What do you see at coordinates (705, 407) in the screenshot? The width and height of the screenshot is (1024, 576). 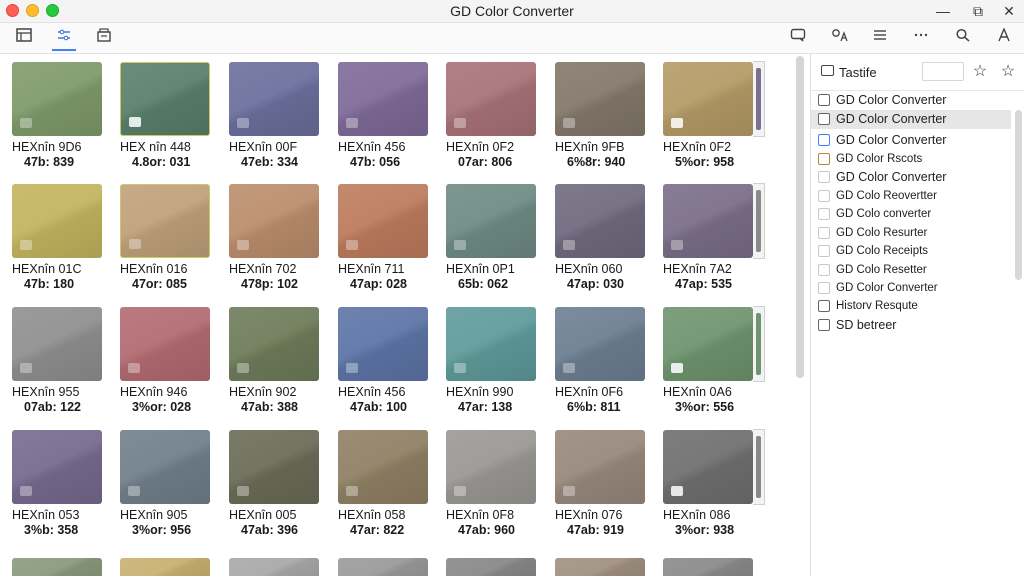 I see `swatch-value-label: 3%or: 556` at bounding box center [705, 407].